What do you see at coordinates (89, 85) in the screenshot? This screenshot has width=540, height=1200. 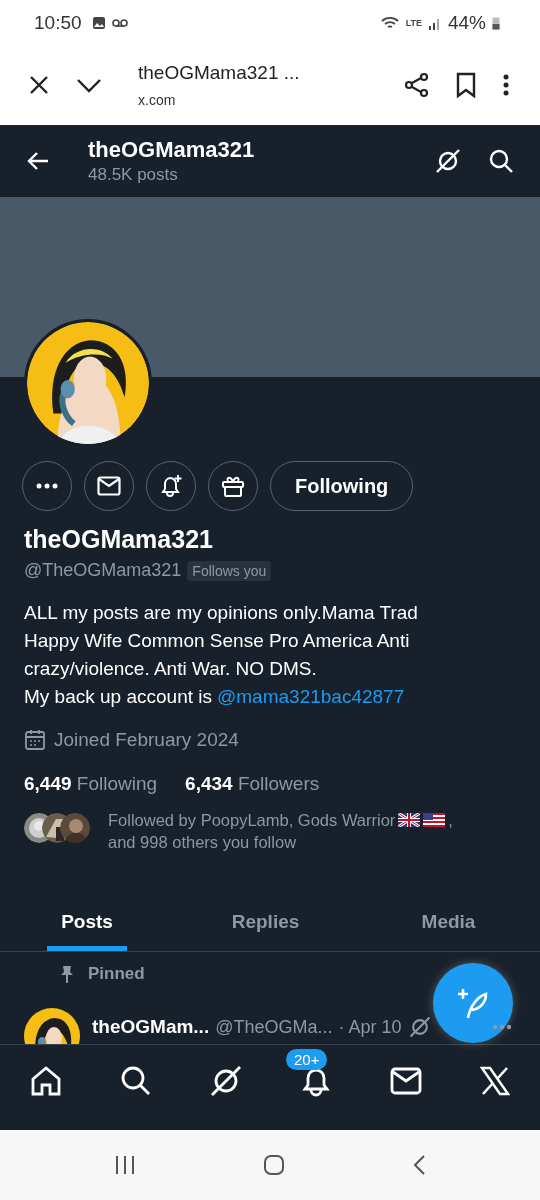 I see `chevron-down-icon` at bounding box center [89, 85].